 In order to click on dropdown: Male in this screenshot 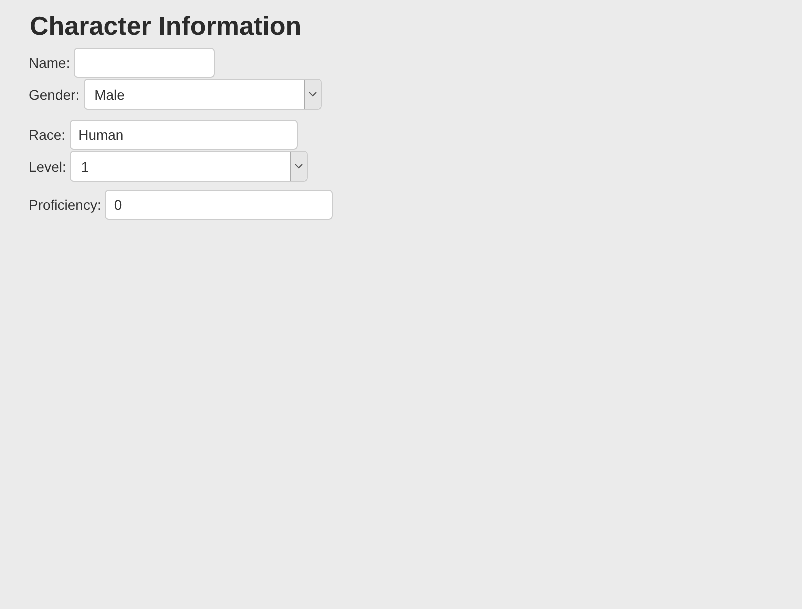, I will do `click(203, 94)`.